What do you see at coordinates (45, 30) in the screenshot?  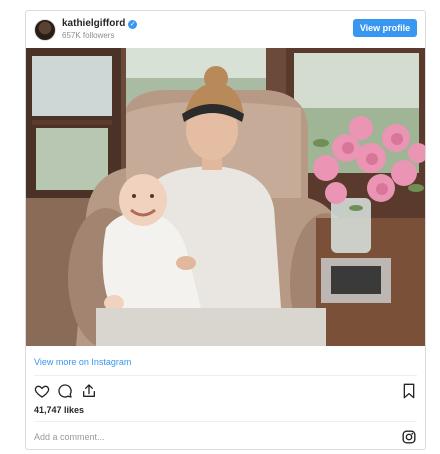 I see `avatar` at bounding box center [45, 30].